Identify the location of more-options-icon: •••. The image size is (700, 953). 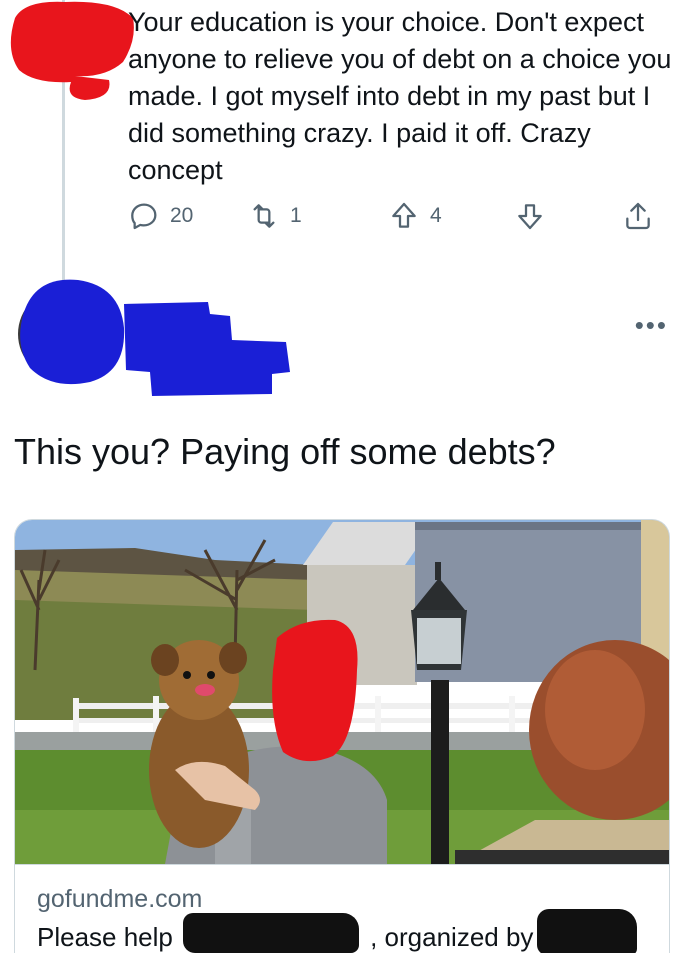
(651, 325).